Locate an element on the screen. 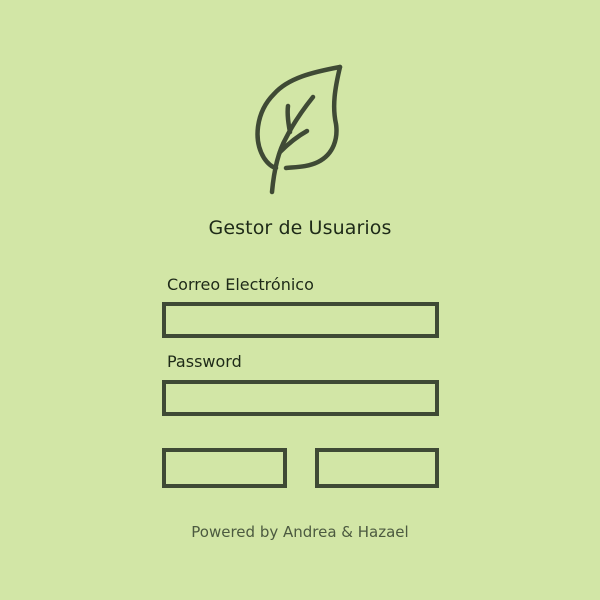 The image size is (600, 600). footer-credit: Powered by Andrea & Hazael is located at coordinates (300, 532).